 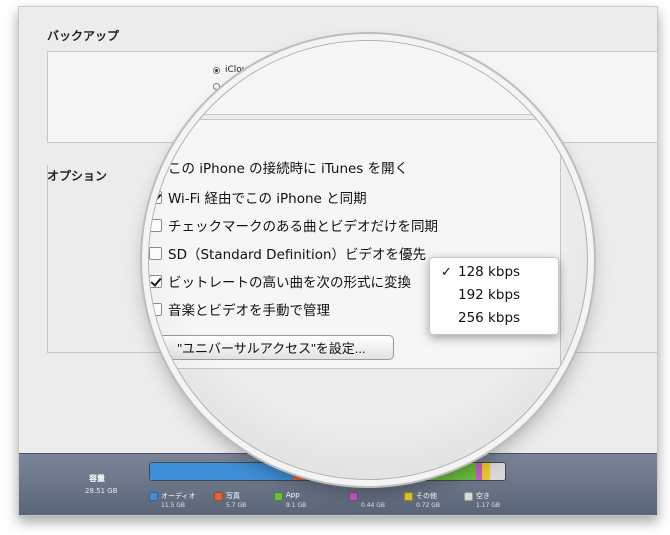 I want to click on option-label: この iPhone の接続時に iTunes を開く, so click(x=288, y=169).